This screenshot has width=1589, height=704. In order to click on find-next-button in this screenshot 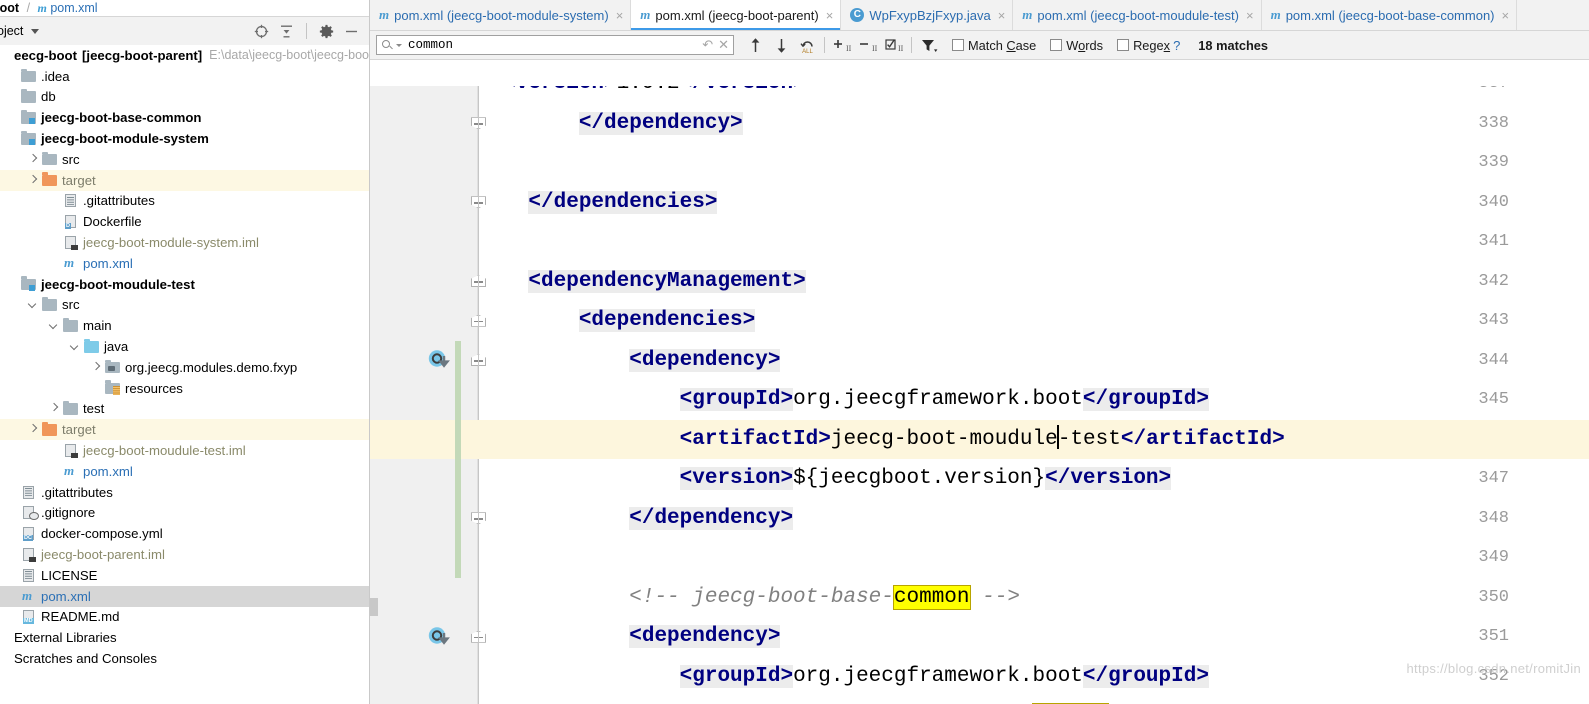, I will do `click(781, 45)`.